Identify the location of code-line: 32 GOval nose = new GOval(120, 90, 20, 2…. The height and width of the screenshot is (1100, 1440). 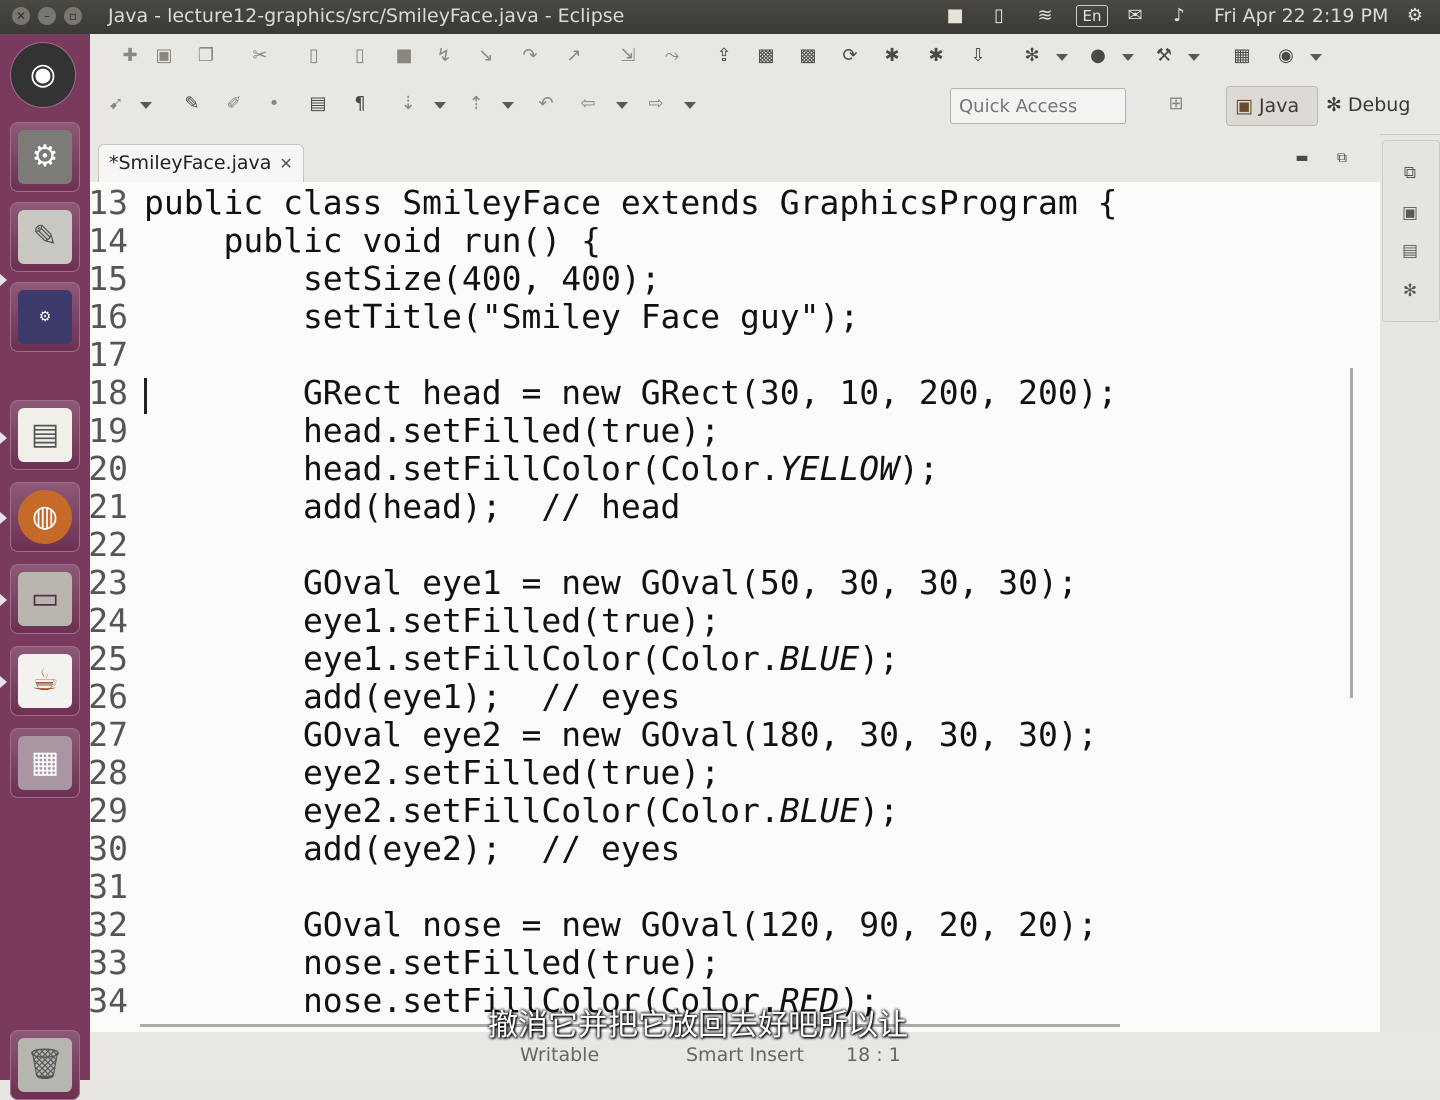
(720, 925).